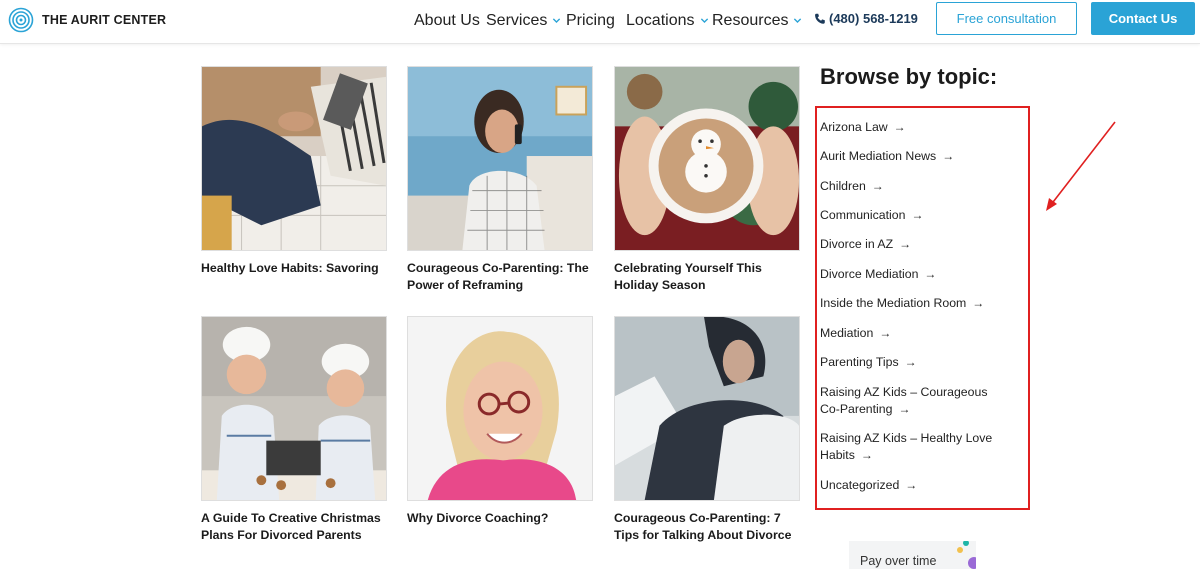 The width and height of the screenshot is (1200, 569). I want to click on topic-link: Raising AZ Kids – Healthy Love Habits →, so click(912, 447).